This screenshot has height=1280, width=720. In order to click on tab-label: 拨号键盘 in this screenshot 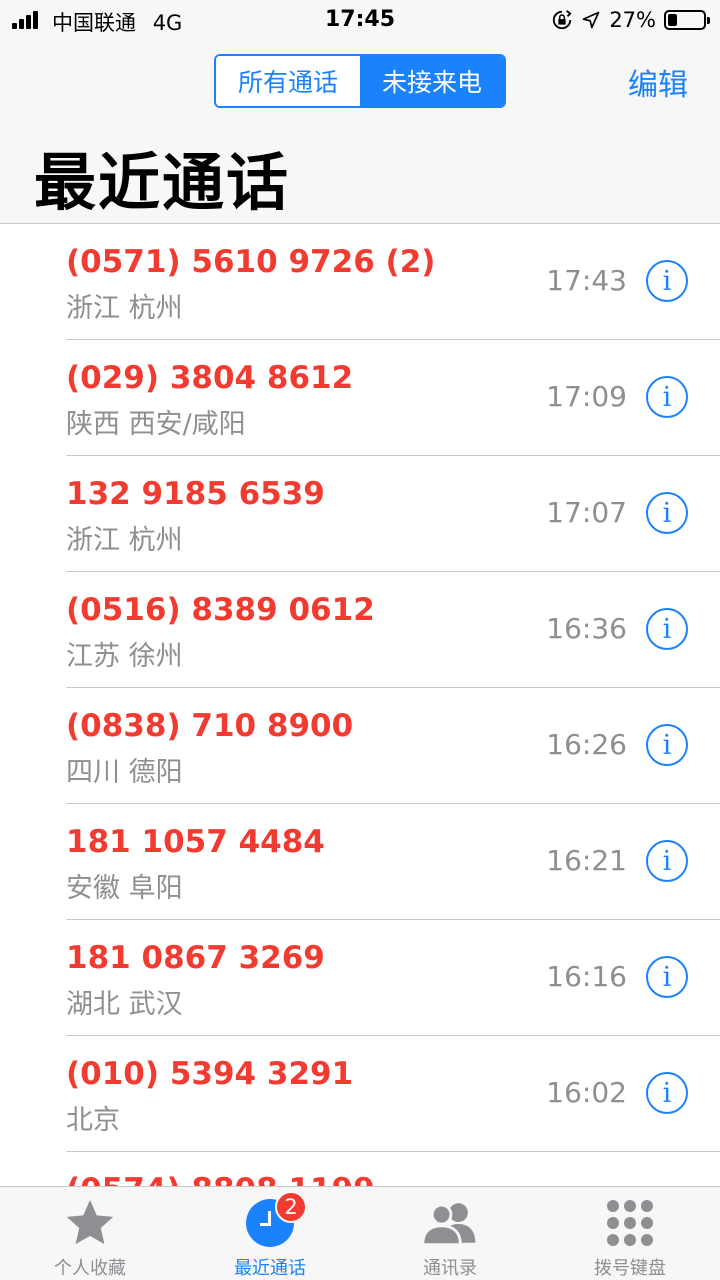, I will do `click(630, 1268)`.